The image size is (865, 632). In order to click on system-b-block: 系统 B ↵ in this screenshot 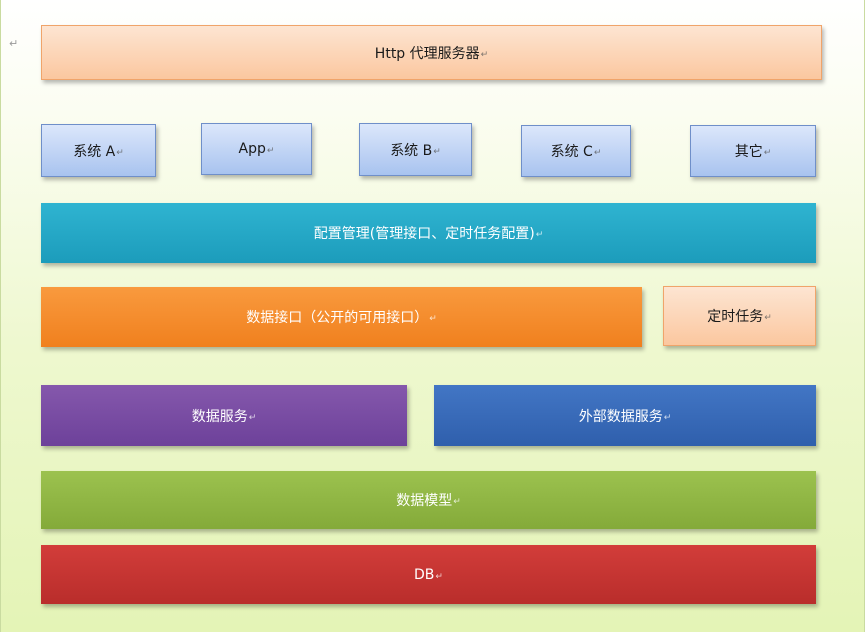, I will do `click(415, 149)`.